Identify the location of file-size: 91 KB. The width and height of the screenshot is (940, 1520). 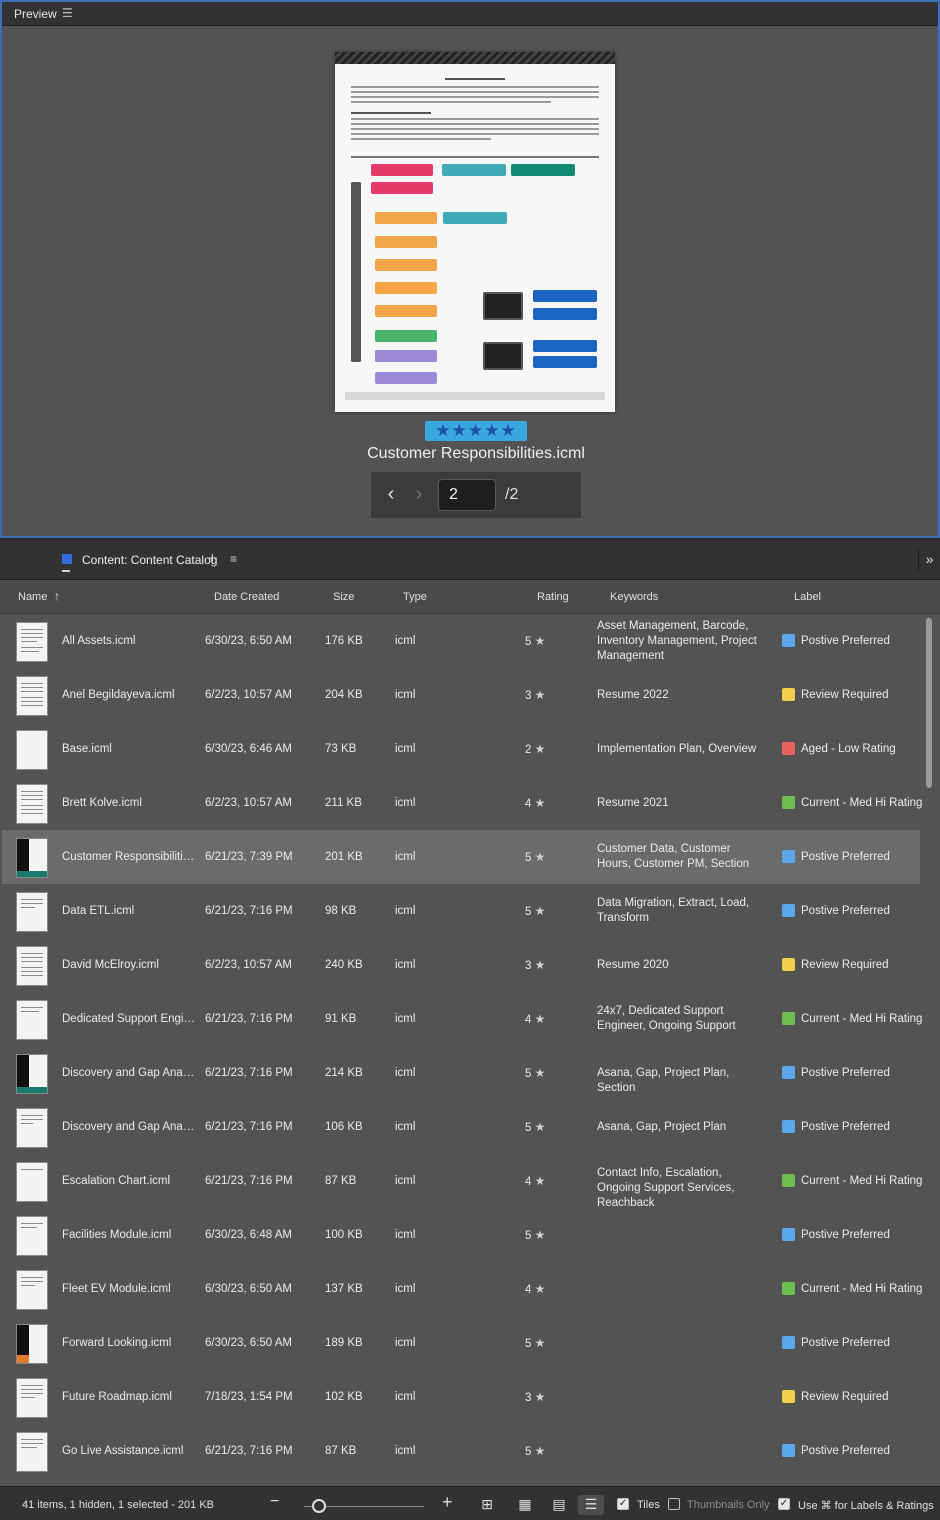
(341, 1019).